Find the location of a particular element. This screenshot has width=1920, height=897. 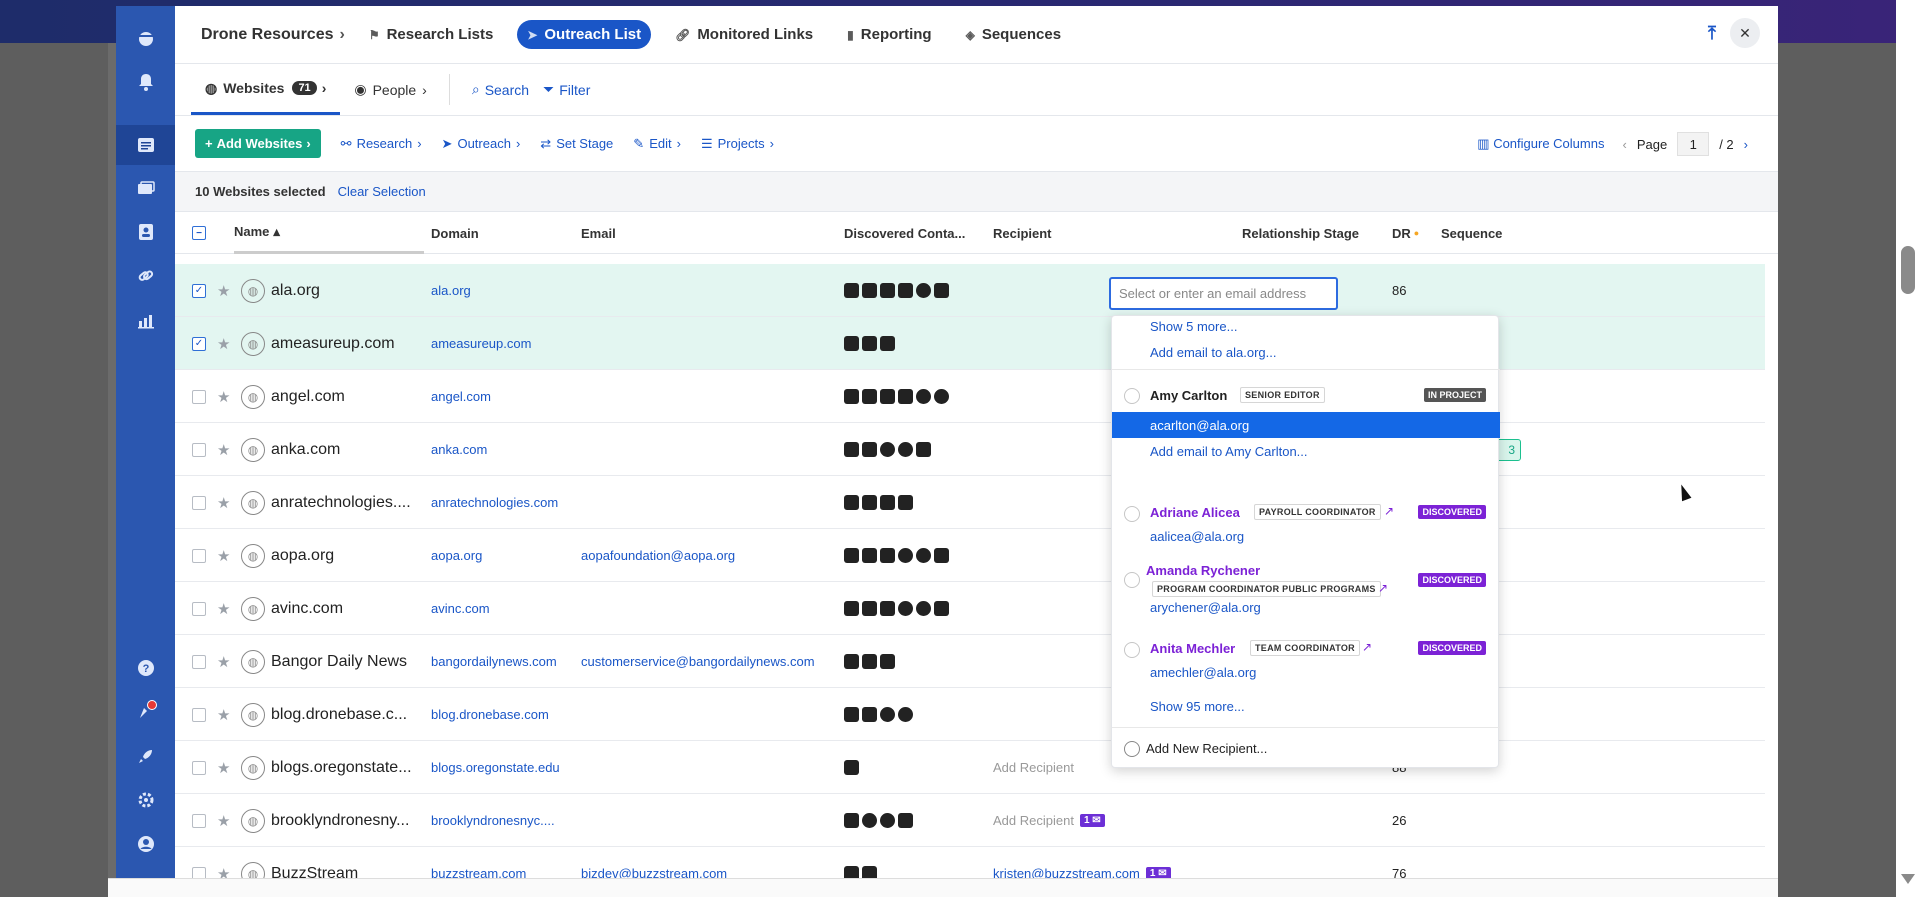

page-scrollbar is located at coordinates (1908, 448).